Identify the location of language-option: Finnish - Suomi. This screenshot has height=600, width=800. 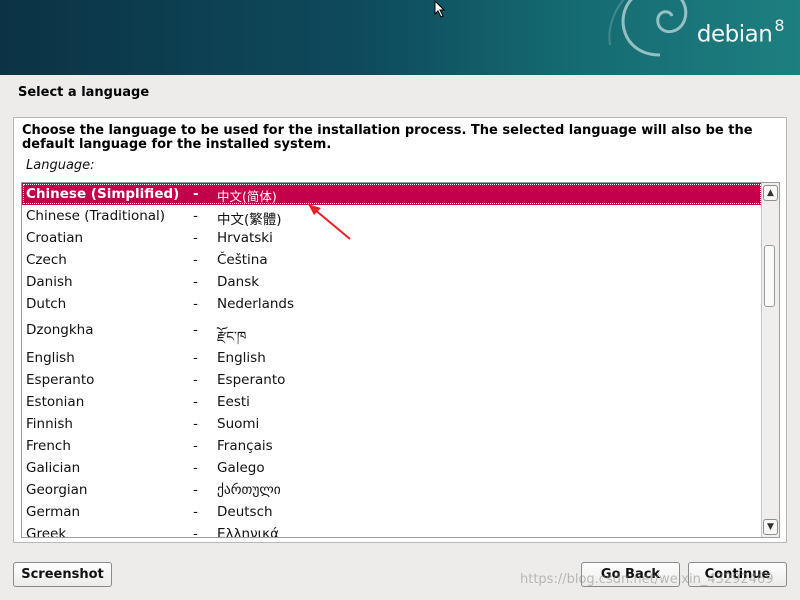
(392, 424).